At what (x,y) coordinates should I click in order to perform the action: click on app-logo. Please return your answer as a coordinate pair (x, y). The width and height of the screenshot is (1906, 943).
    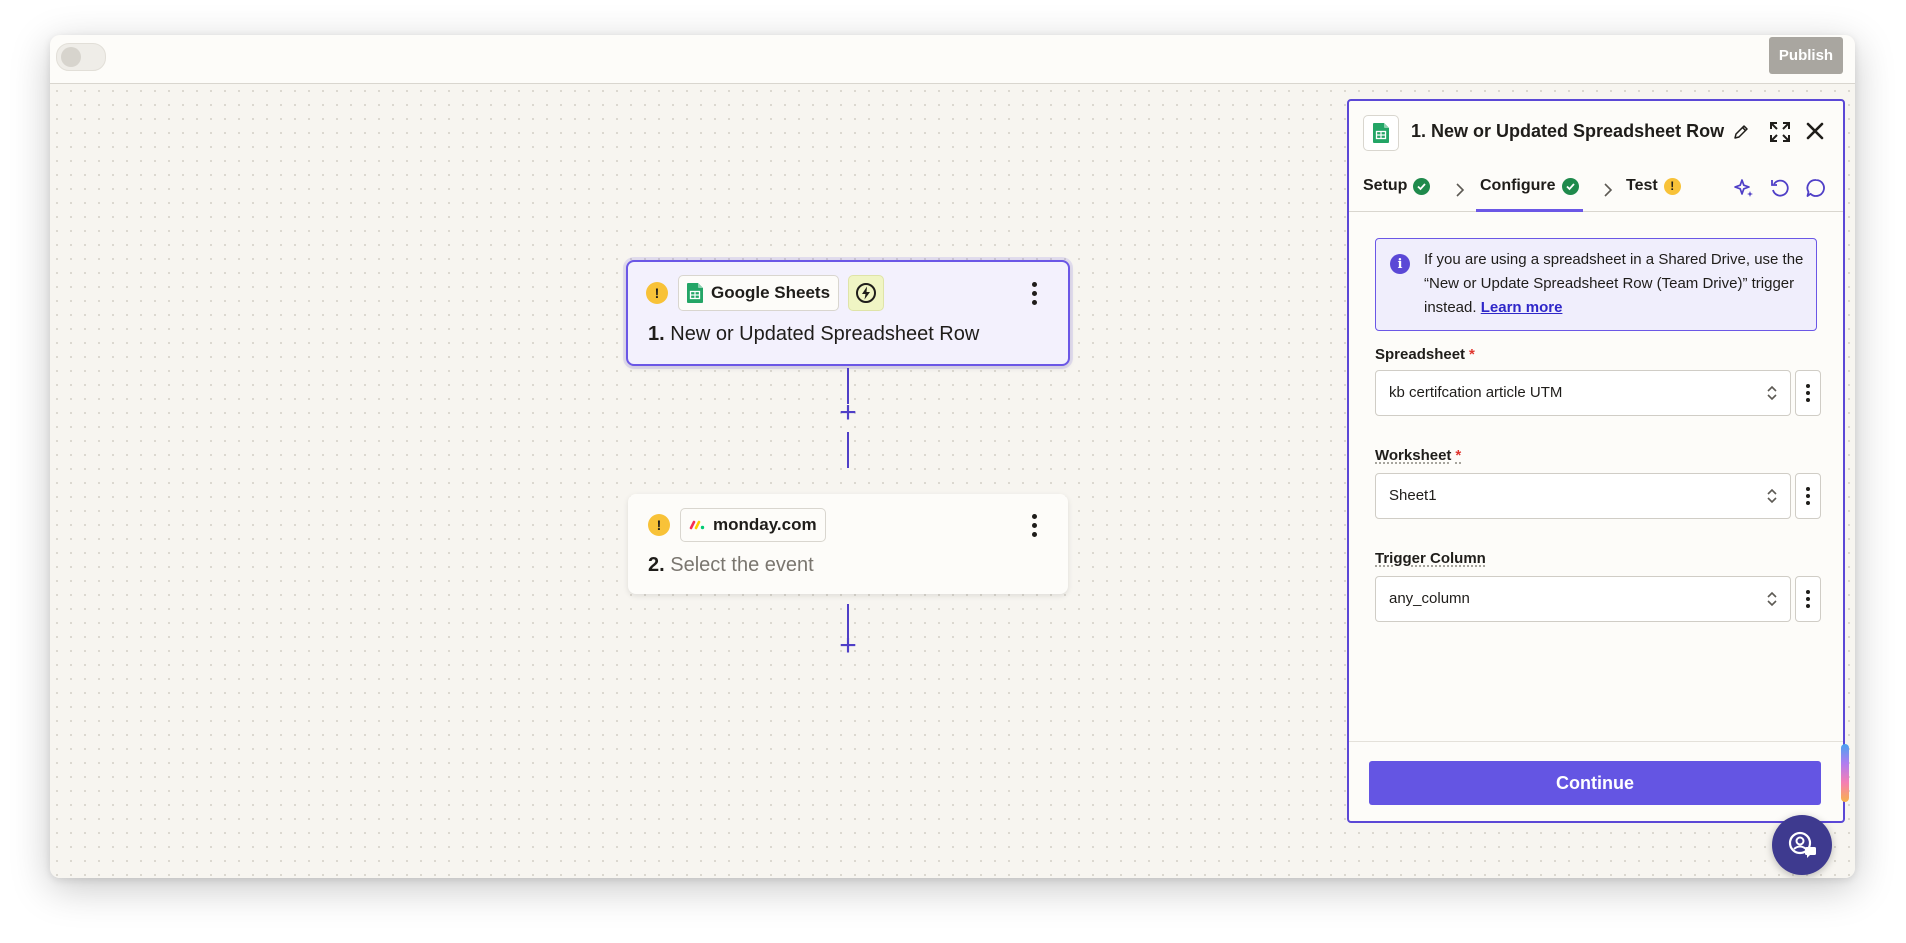
    Looking at the image, I should click on (1381, 133).